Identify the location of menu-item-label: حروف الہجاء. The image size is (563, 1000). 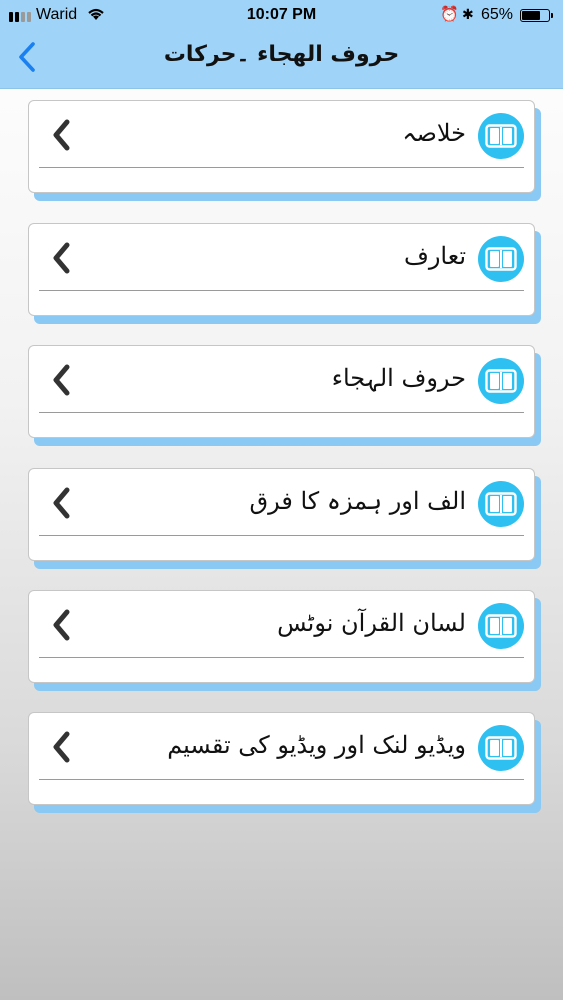
(398, 378).